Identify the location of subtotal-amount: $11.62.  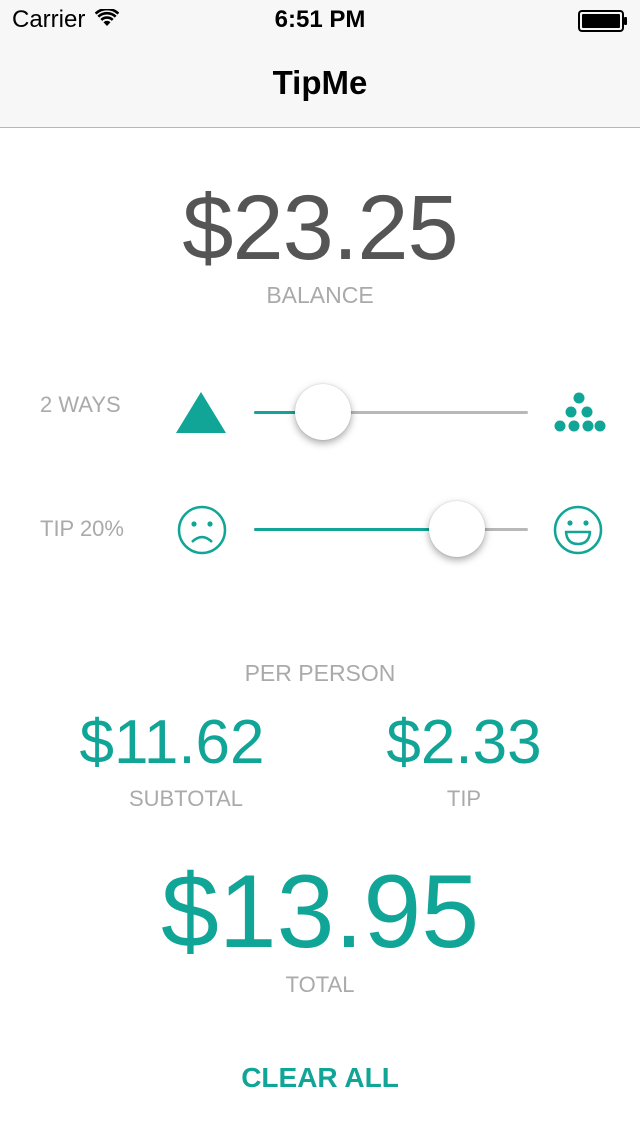
(172, 742).